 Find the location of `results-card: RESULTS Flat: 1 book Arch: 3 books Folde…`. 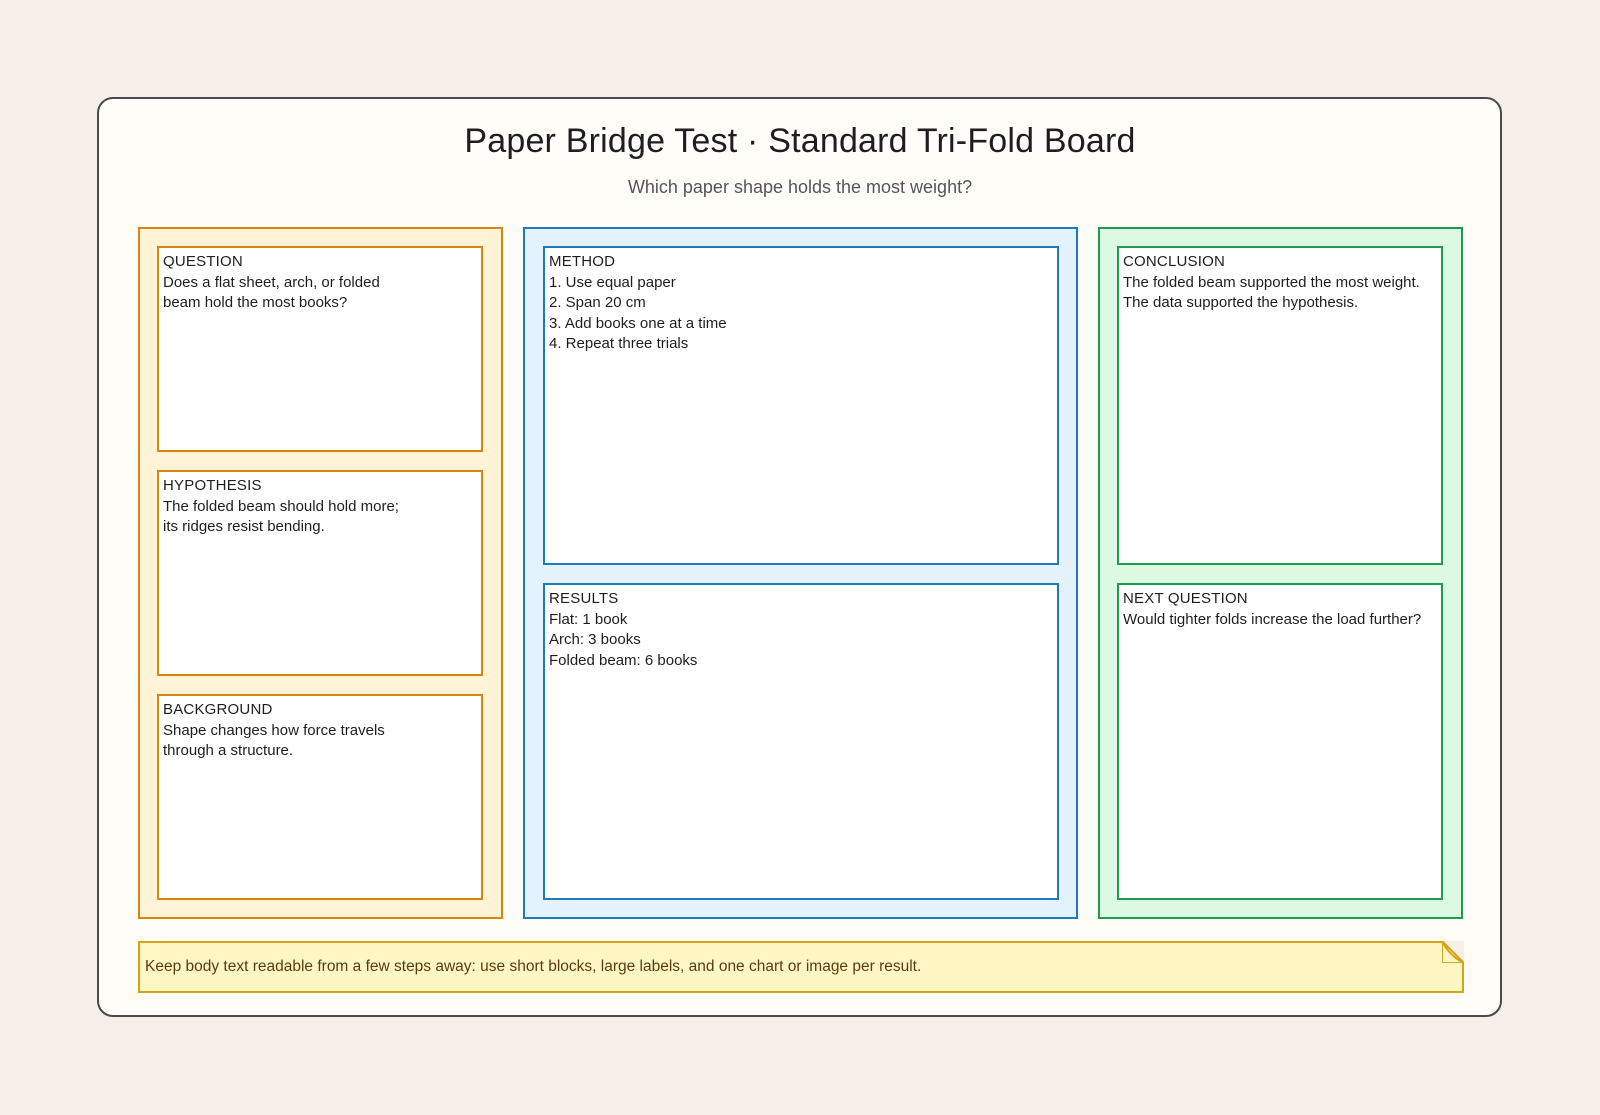

results-card: RESULTS Flat: 1 book Arch: 3 books Folde… is located at coordinates (801, 741).